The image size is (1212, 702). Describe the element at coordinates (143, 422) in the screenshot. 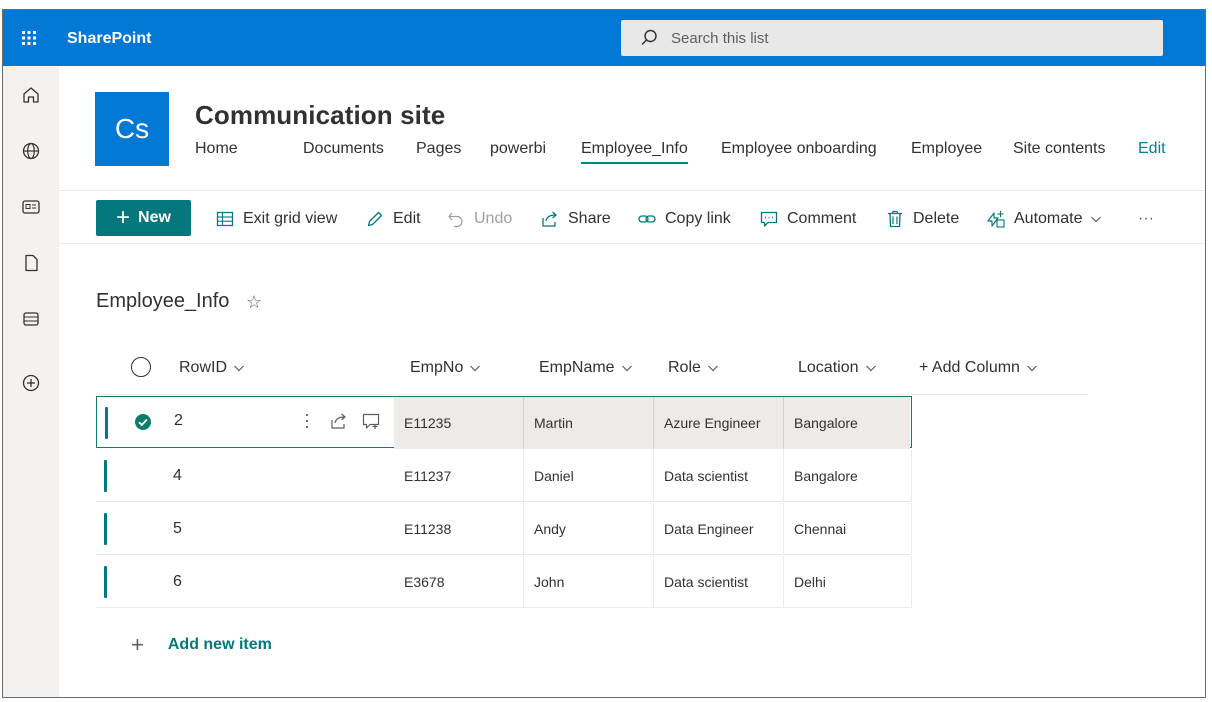

I see `checkmark-circle-icon` at that location.